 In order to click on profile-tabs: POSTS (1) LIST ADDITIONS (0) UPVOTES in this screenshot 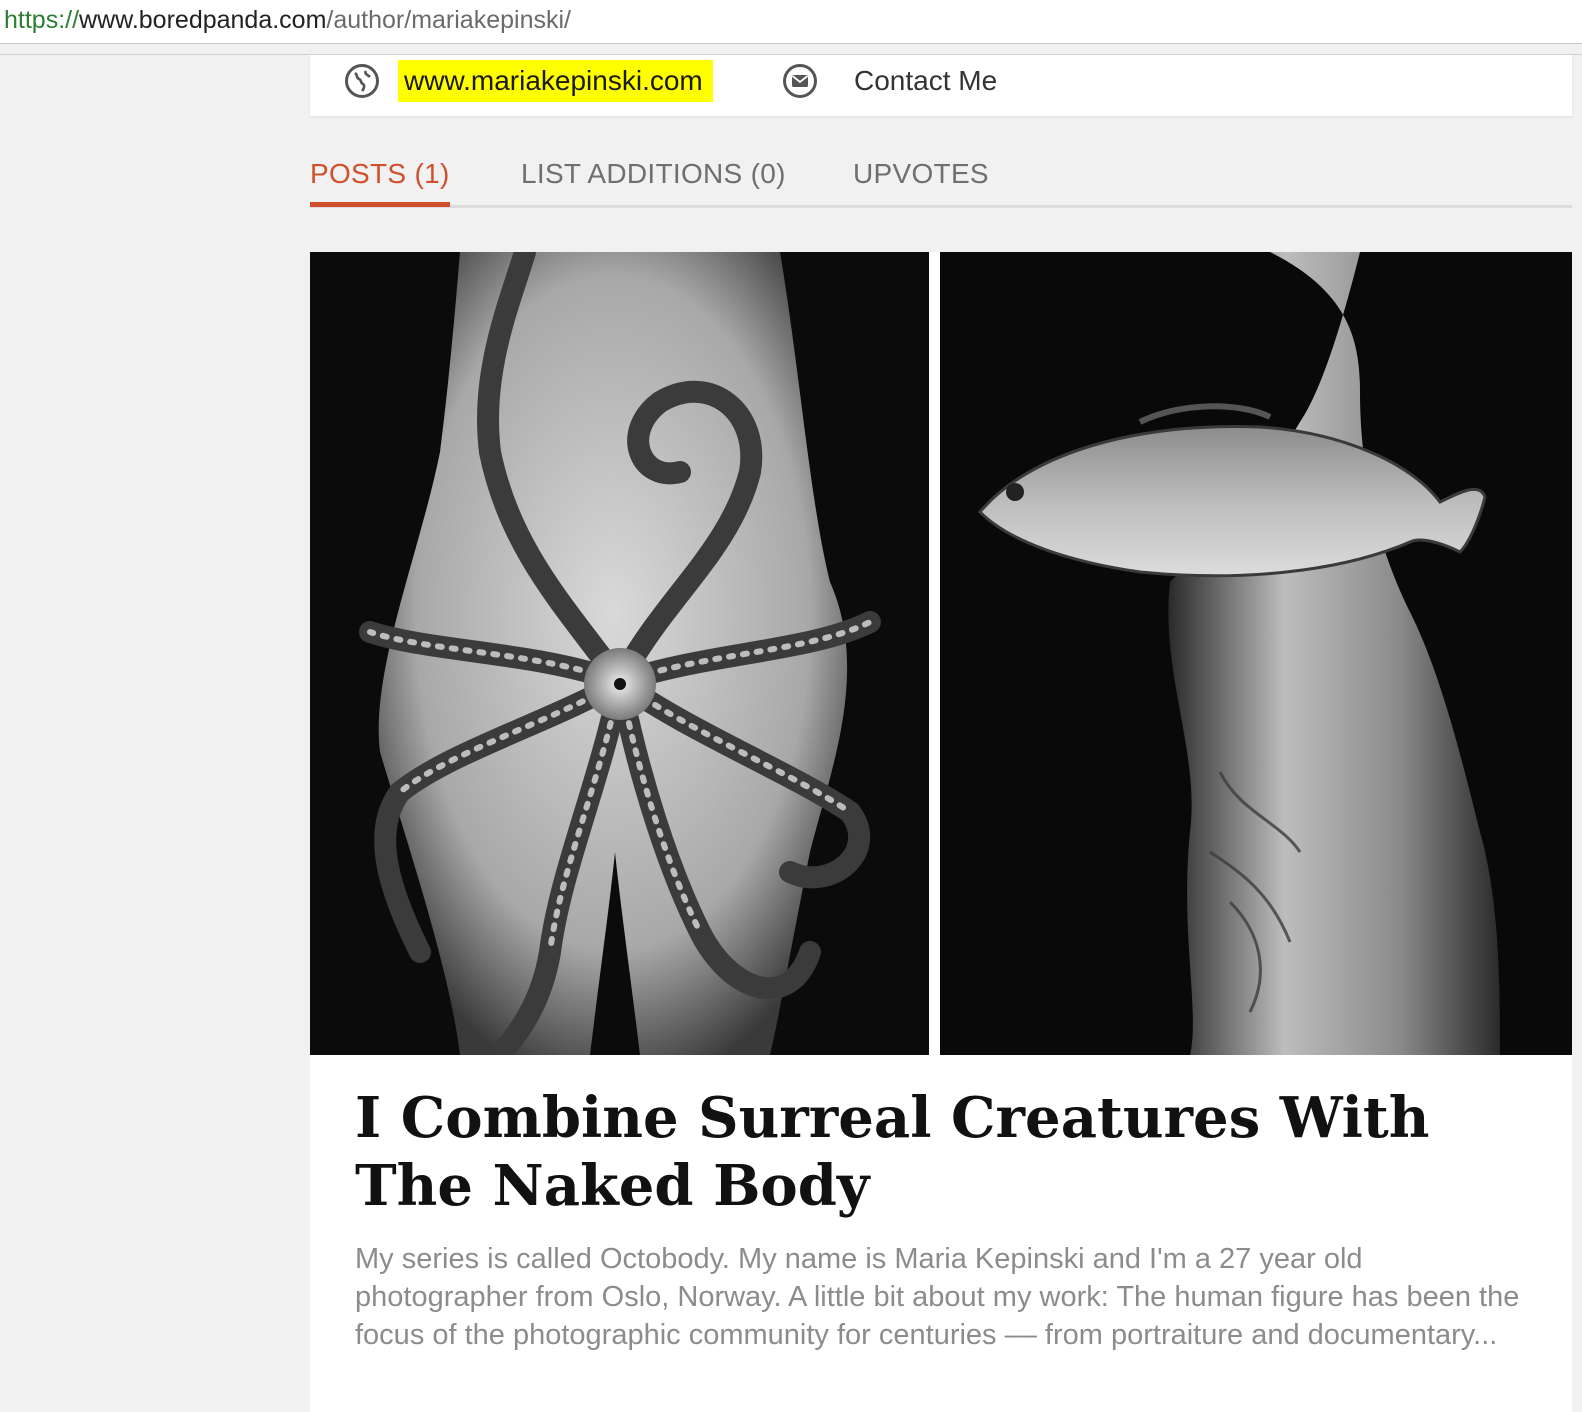, I will do `click(941, 180)`.